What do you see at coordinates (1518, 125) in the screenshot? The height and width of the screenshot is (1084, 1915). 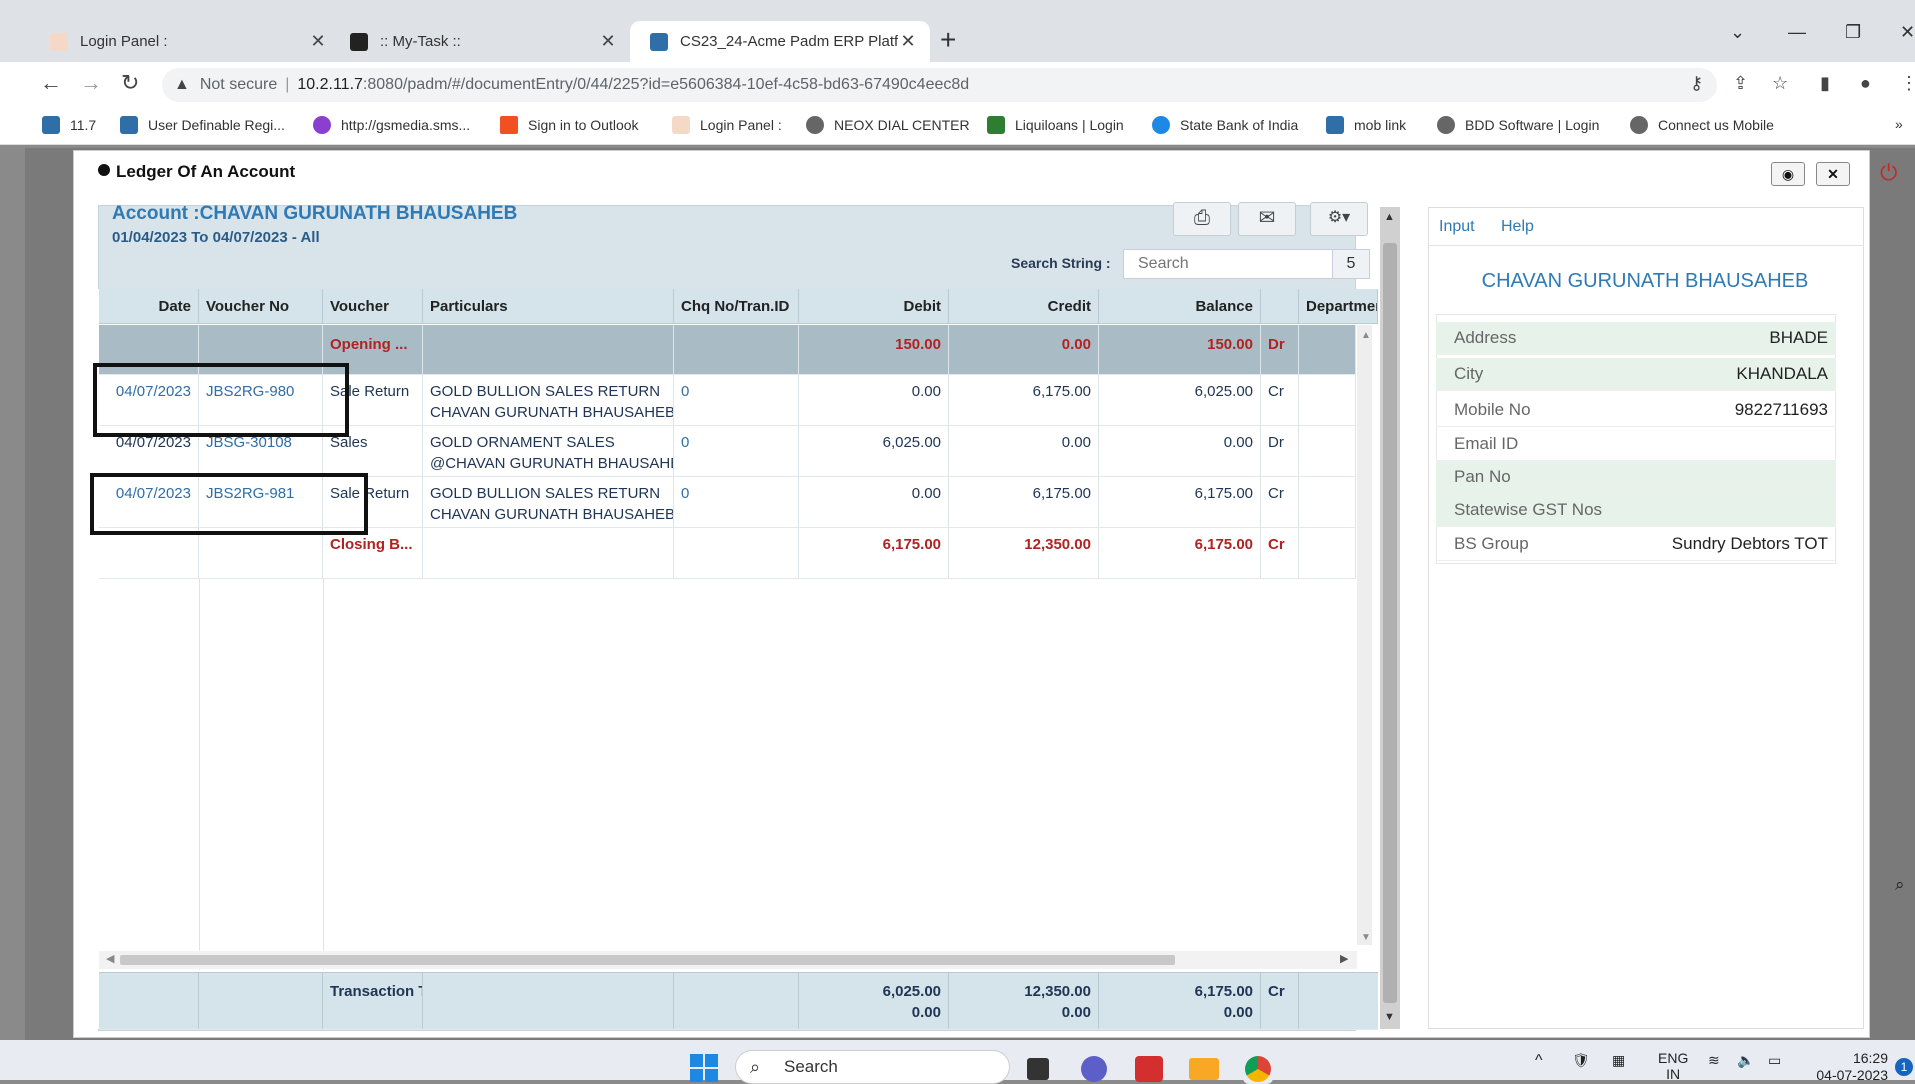 I see `bookmark-item: BDD Software | Login` at bounding box center [1518, 125].